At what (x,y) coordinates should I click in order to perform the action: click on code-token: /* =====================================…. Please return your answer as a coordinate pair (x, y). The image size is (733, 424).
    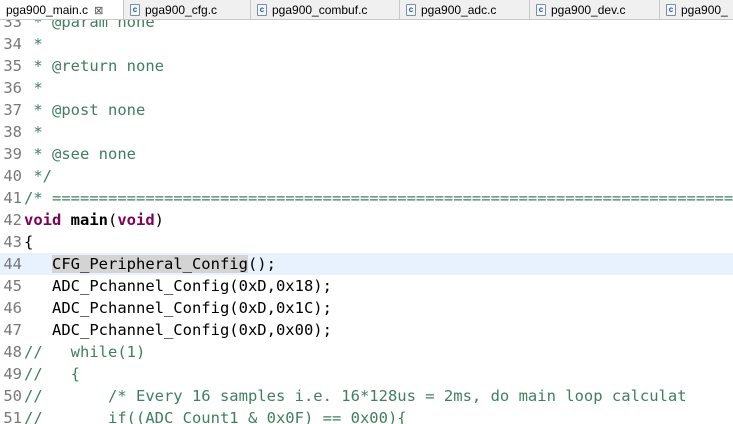
    Looking at the image, I should click on (378, 198).